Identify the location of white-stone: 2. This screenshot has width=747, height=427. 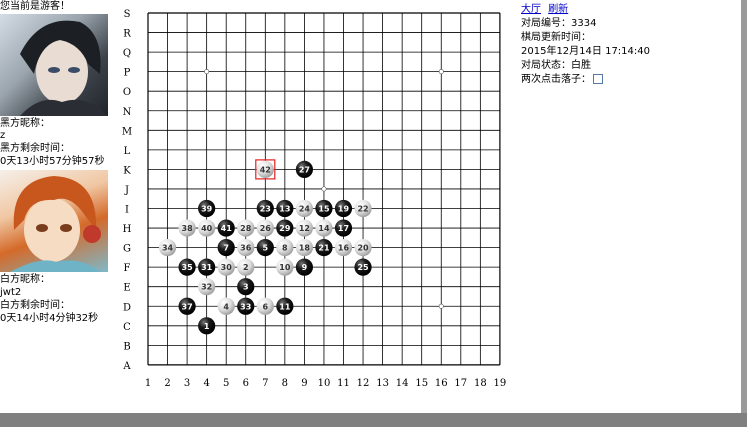
(246, 267).